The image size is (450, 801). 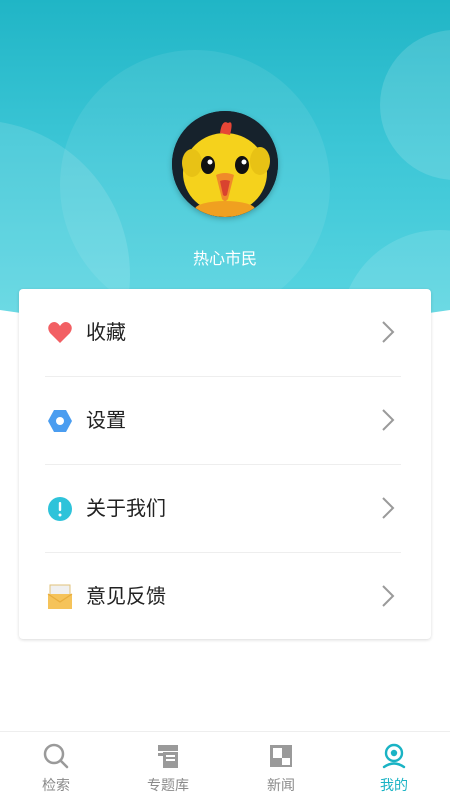 I want to click on avatar, so click(x=225, y=164).